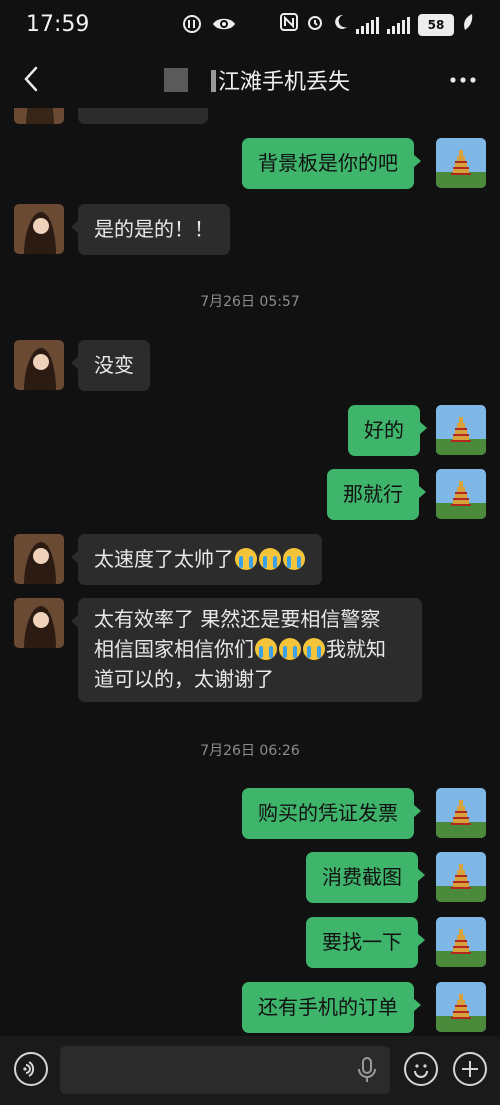 The width and height of the screenshot is (500, 1105). I want to click on emoji-button, so click(421, 1069).